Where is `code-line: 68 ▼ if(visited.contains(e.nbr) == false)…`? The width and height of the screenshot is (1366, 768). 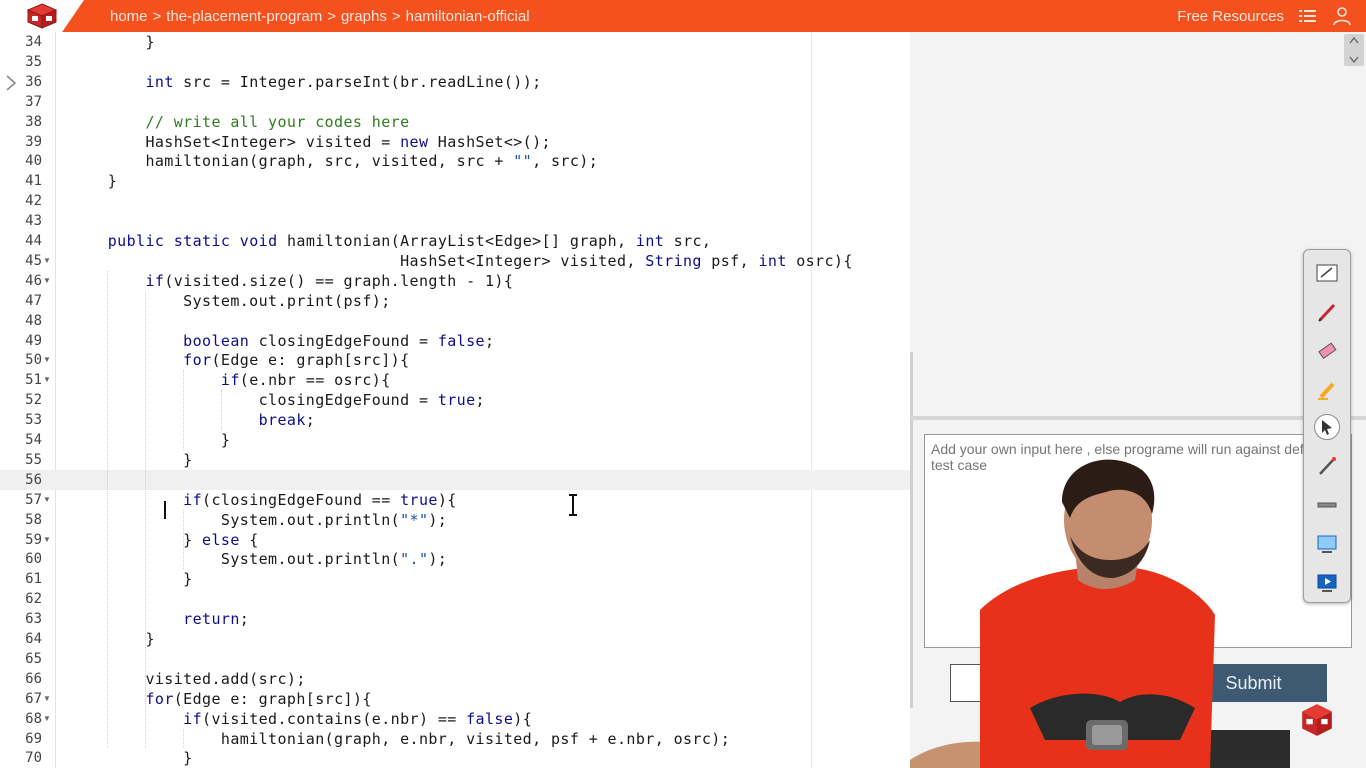 code-line: 68 ▼ if(visited.contains(e.nbr) == false)… is located at coordinates (455, 719).